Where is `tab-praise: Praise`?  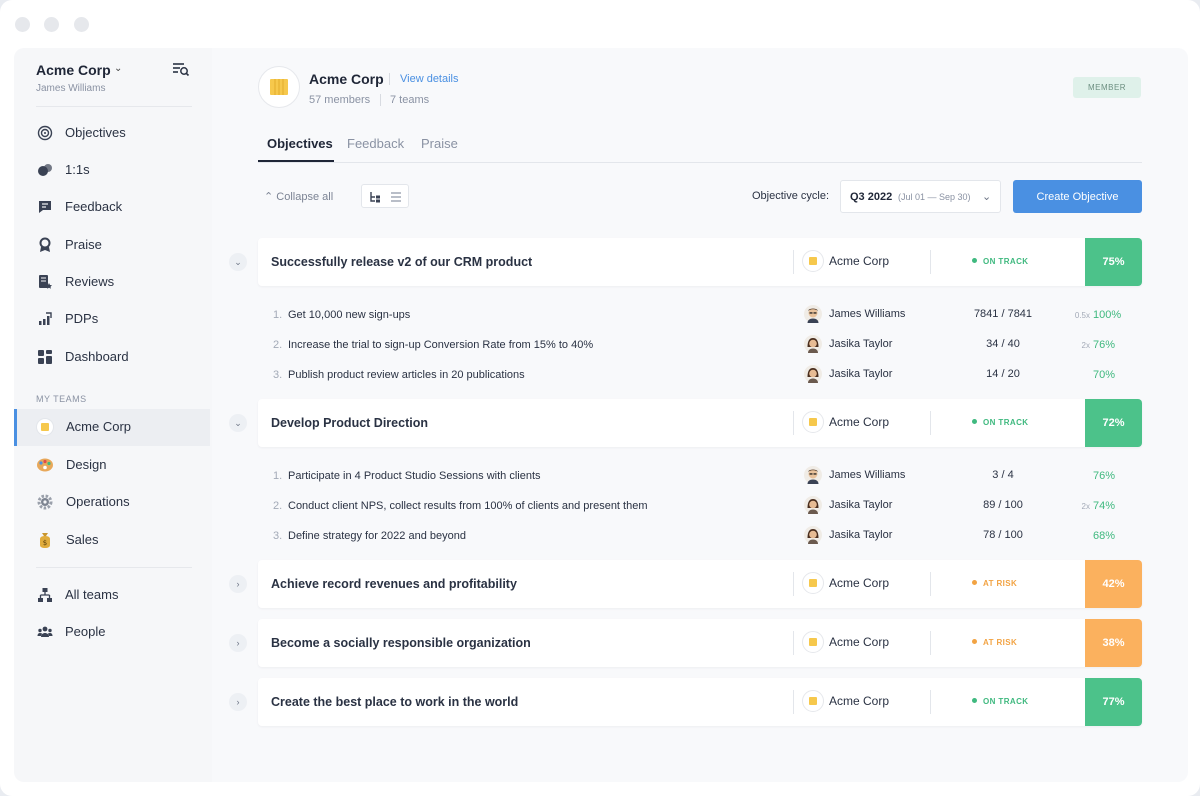 tab-praise: Praise is located at coordinates (439, 143).